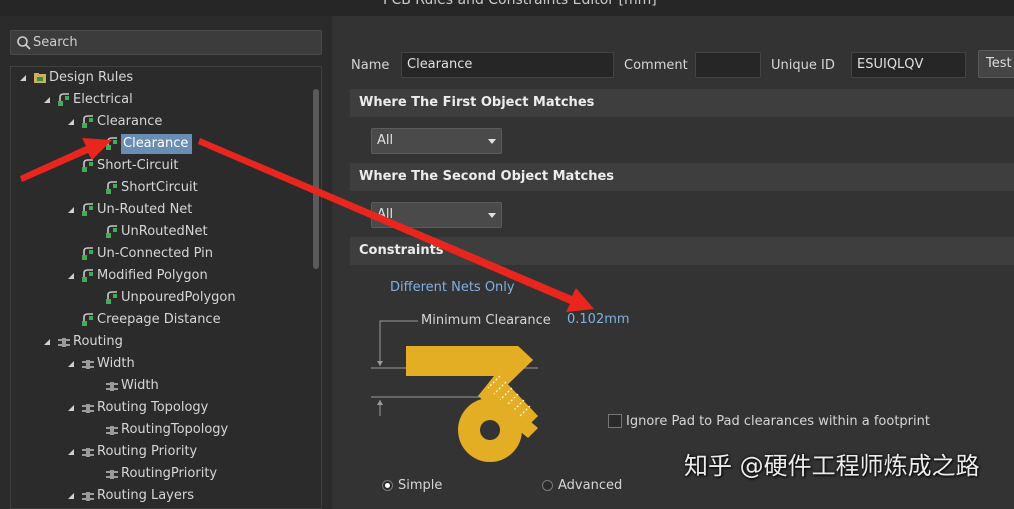  I want to click on first-object-matches-header: Where The First Object Matches, so click(682, 103).